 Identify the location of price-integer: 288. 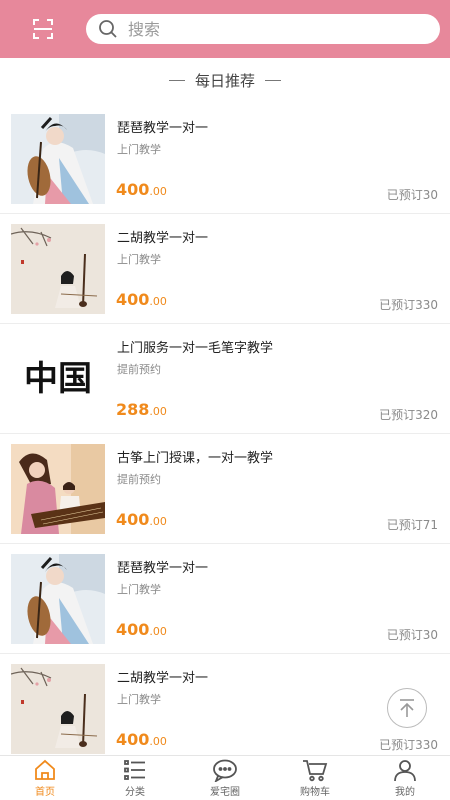
(133, 409).